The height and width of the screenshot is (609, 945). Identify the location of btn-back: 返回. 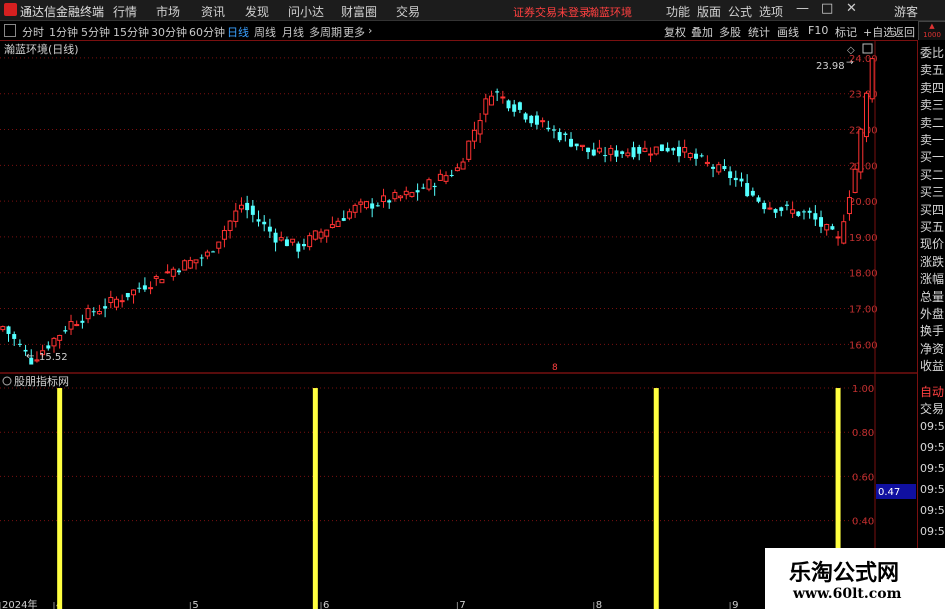
(904, 32).